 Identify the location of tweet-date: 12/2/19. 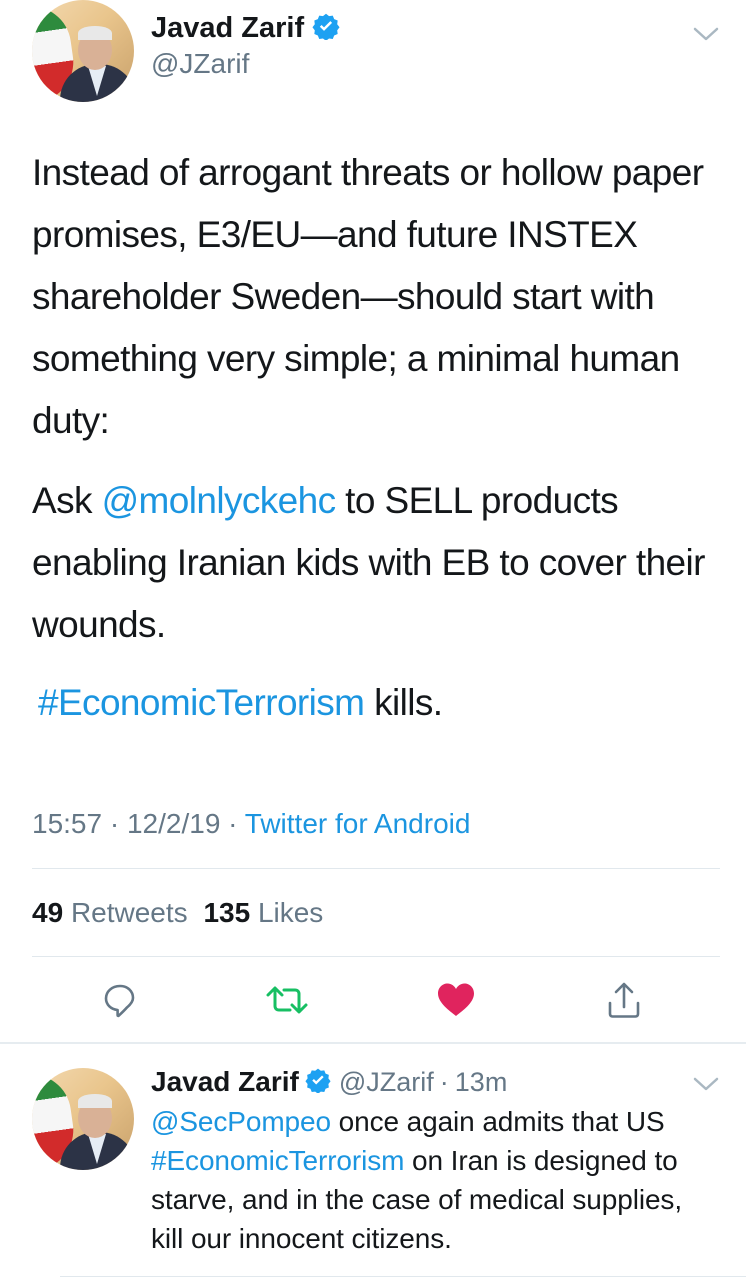
(173, 823).